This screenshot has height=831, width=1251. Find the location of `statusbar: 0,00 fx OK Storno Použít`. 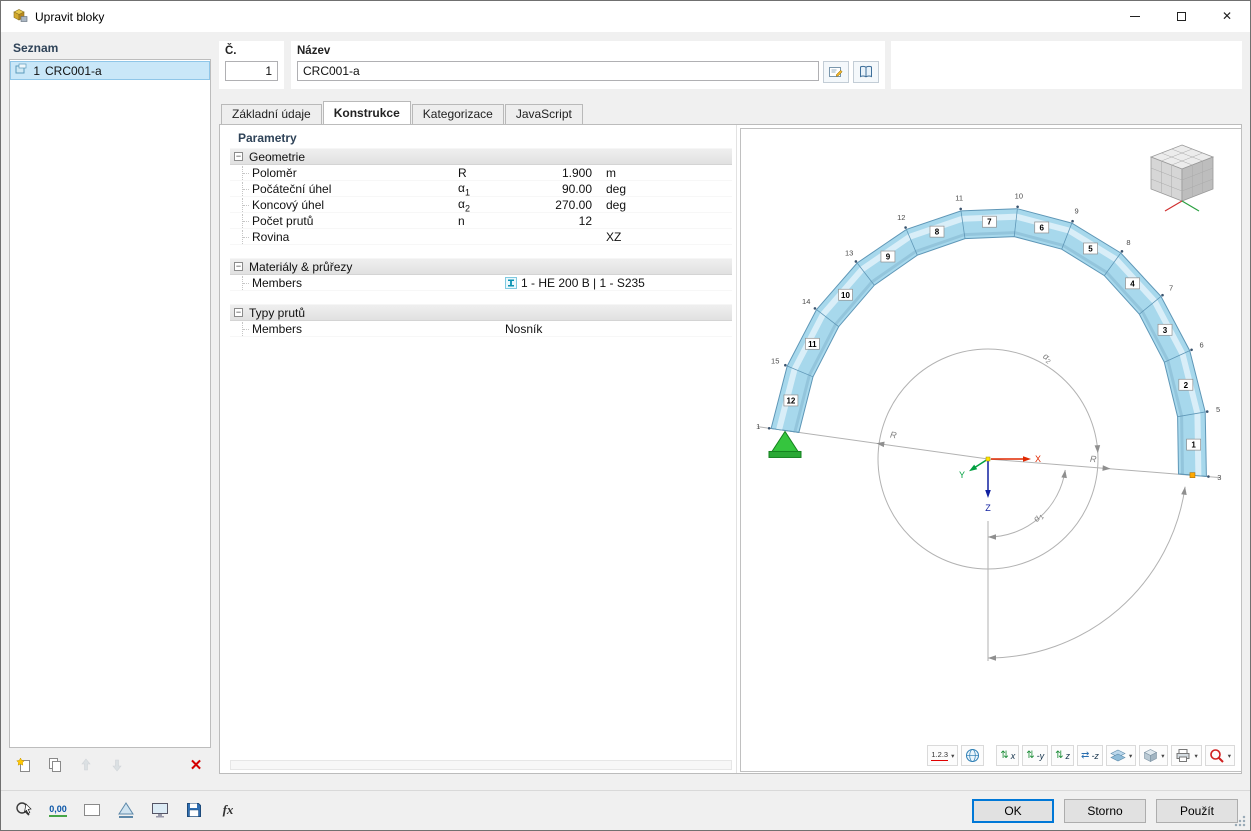

statusbar: 0,00 fx OK Storno Použít is located at coordinates (625, 810).